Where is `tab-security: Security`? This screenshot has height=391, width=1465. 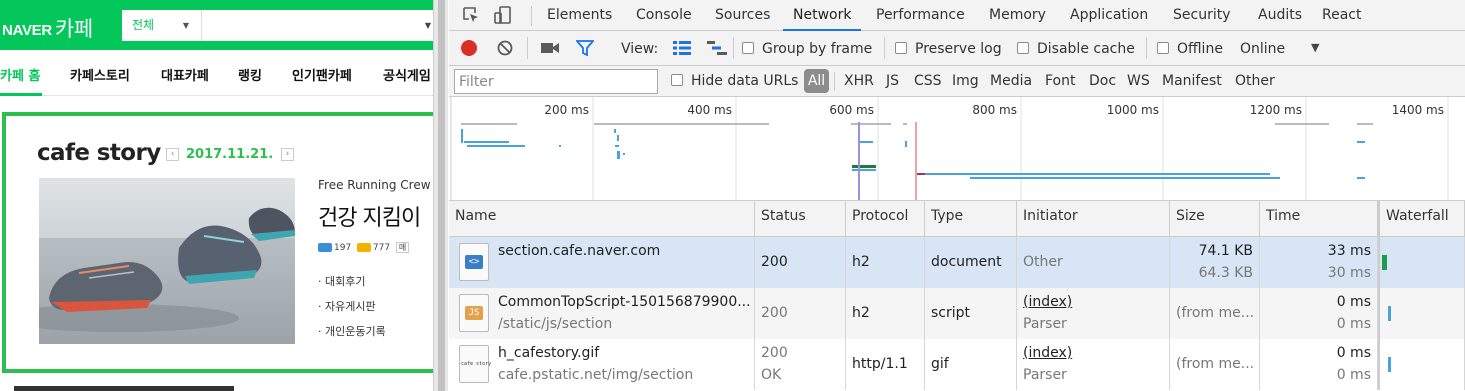 tab-security: Security is located at coordinates (1202, 15).